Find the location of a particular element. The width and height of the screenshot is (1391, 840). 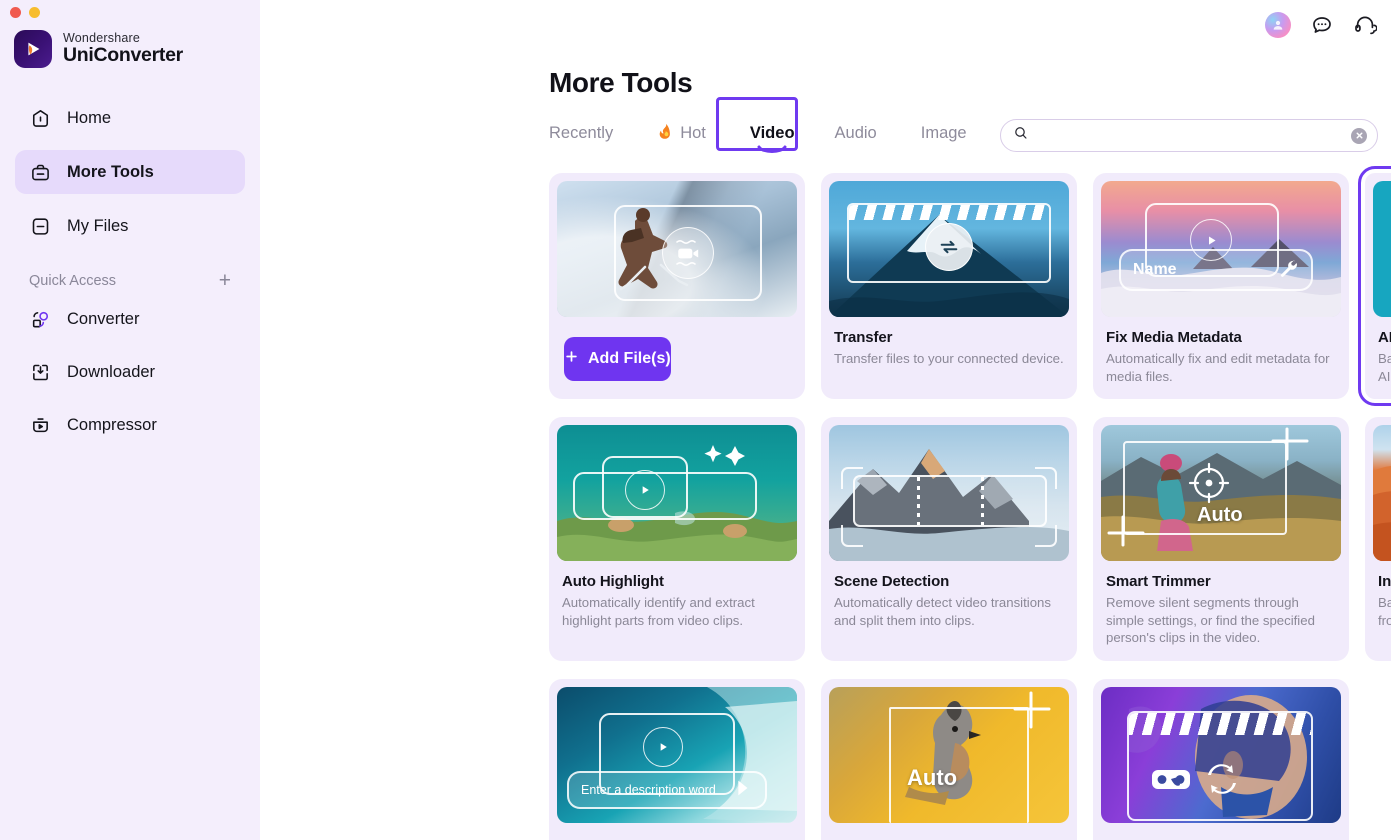

card-title: Scene Detection is located at coordinates (892, 582).